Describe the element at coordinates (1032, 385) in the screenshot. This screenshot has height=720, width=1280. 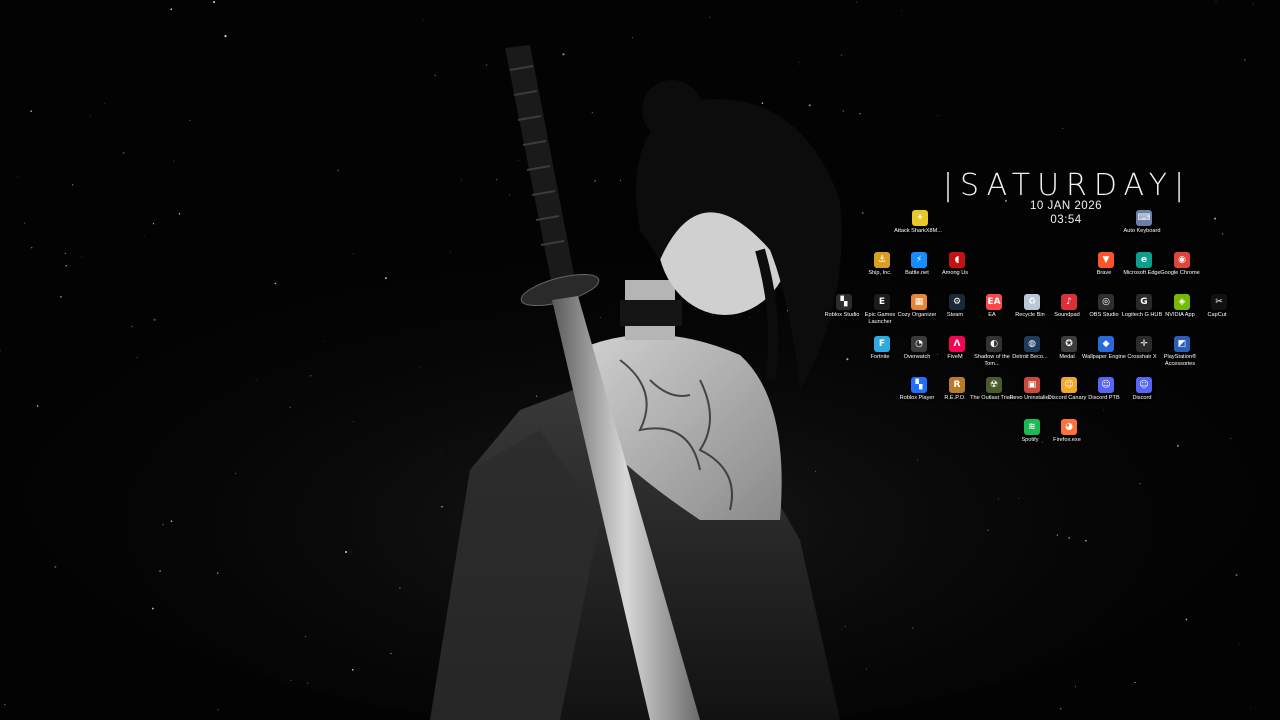
I see `revo-uninstaller-icon: ▣` at that location.